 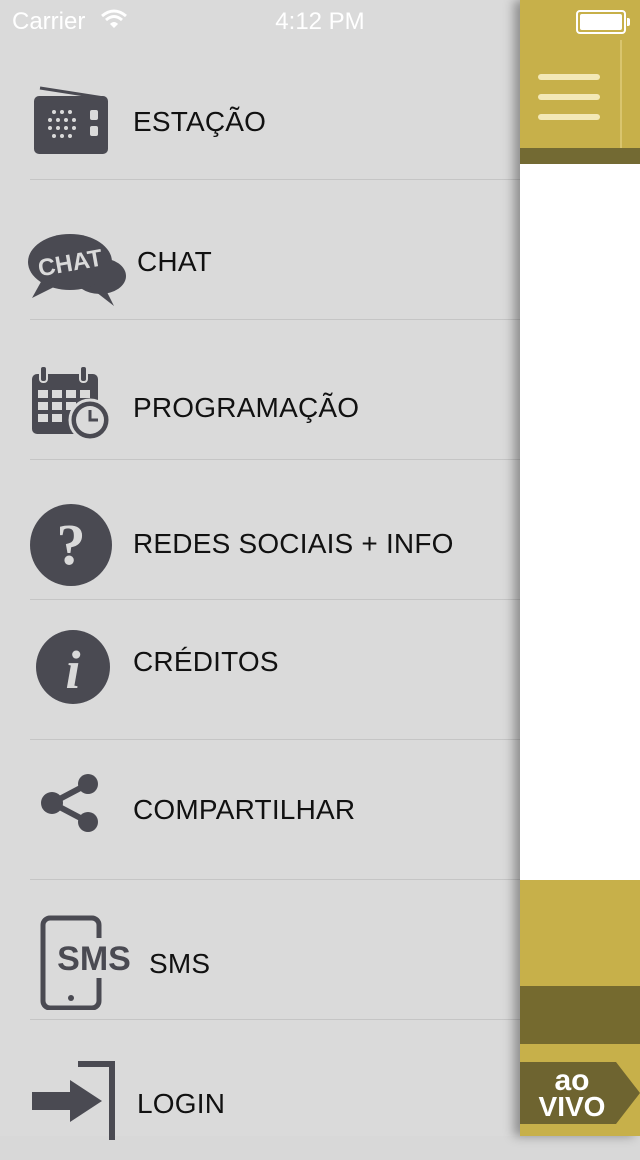 I want to click on menu-item-creditos: i CRÉDITOS, so click(x=260, y=670).